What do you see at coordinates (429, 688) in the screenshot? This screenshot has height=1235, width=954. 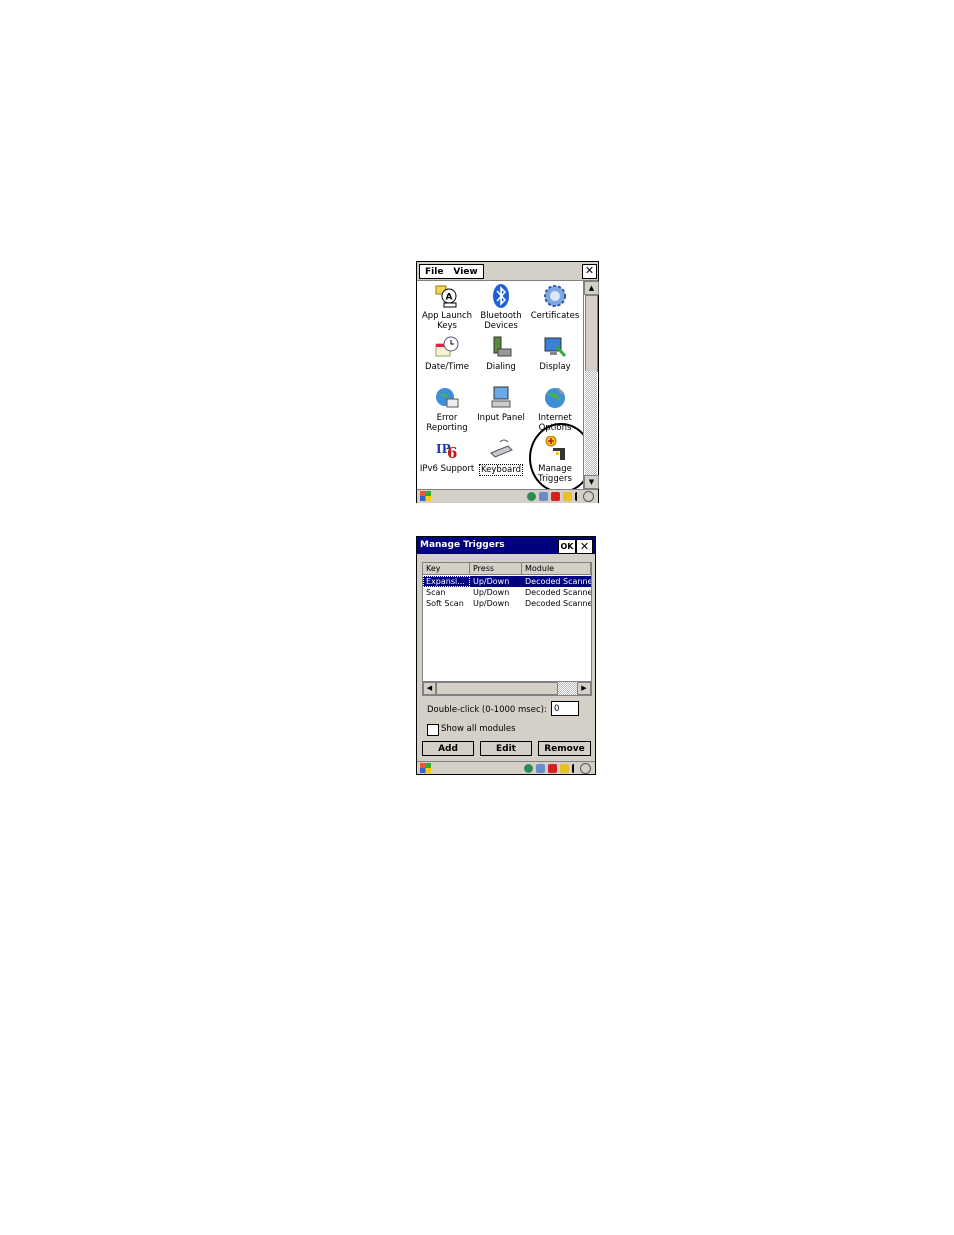 I see `scroll-left-button: ◀` at bounding box center [429, 688].